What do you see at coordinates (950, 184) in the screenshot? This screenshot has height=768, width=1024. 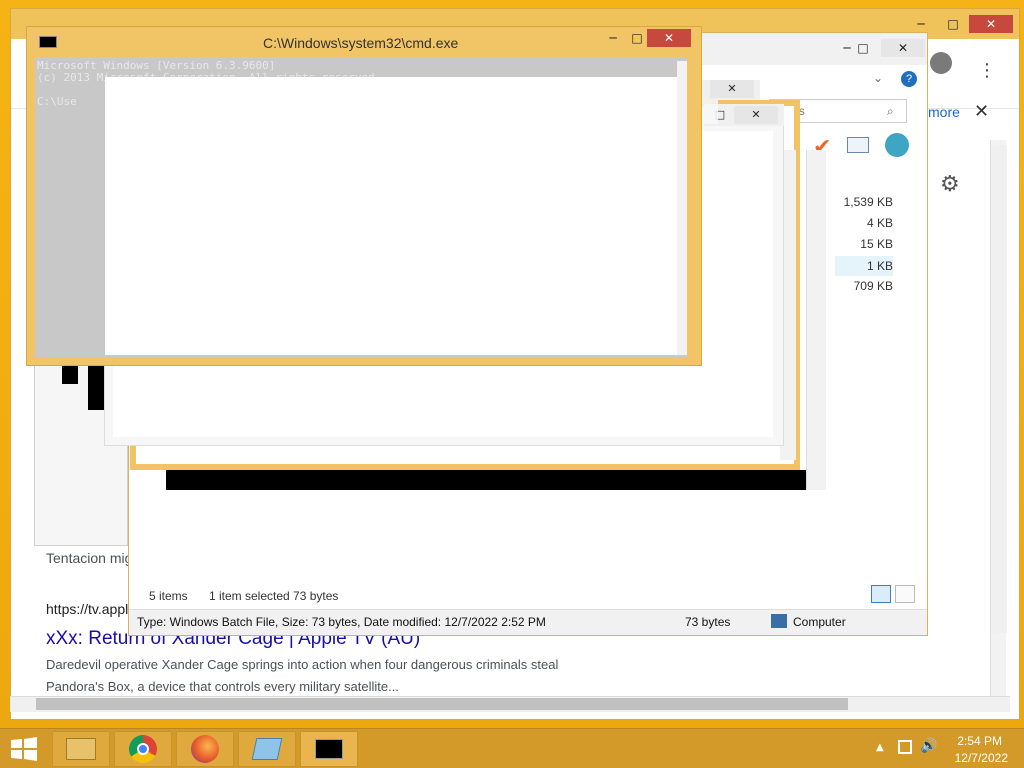 I see `settings-gear-icon: ⚙` at bounding box center [950, 184].